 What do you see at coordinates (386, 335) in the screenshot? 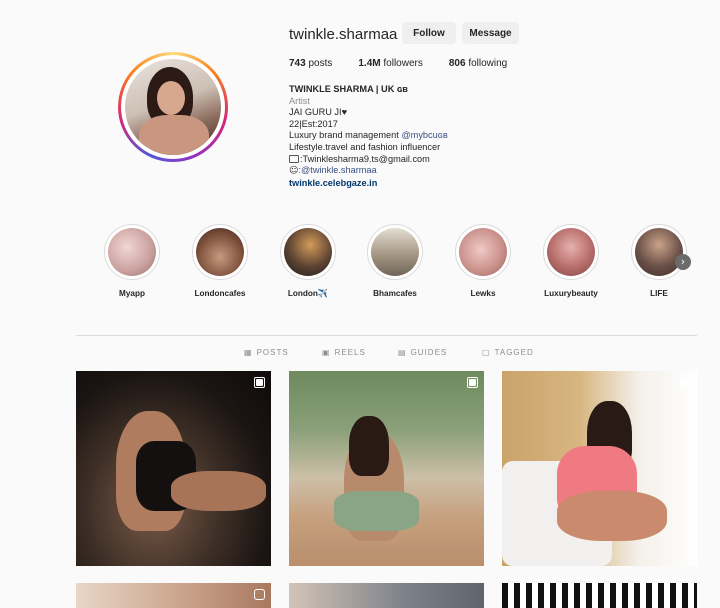
I see `tabs-divider` at bounding box center [386, 335].